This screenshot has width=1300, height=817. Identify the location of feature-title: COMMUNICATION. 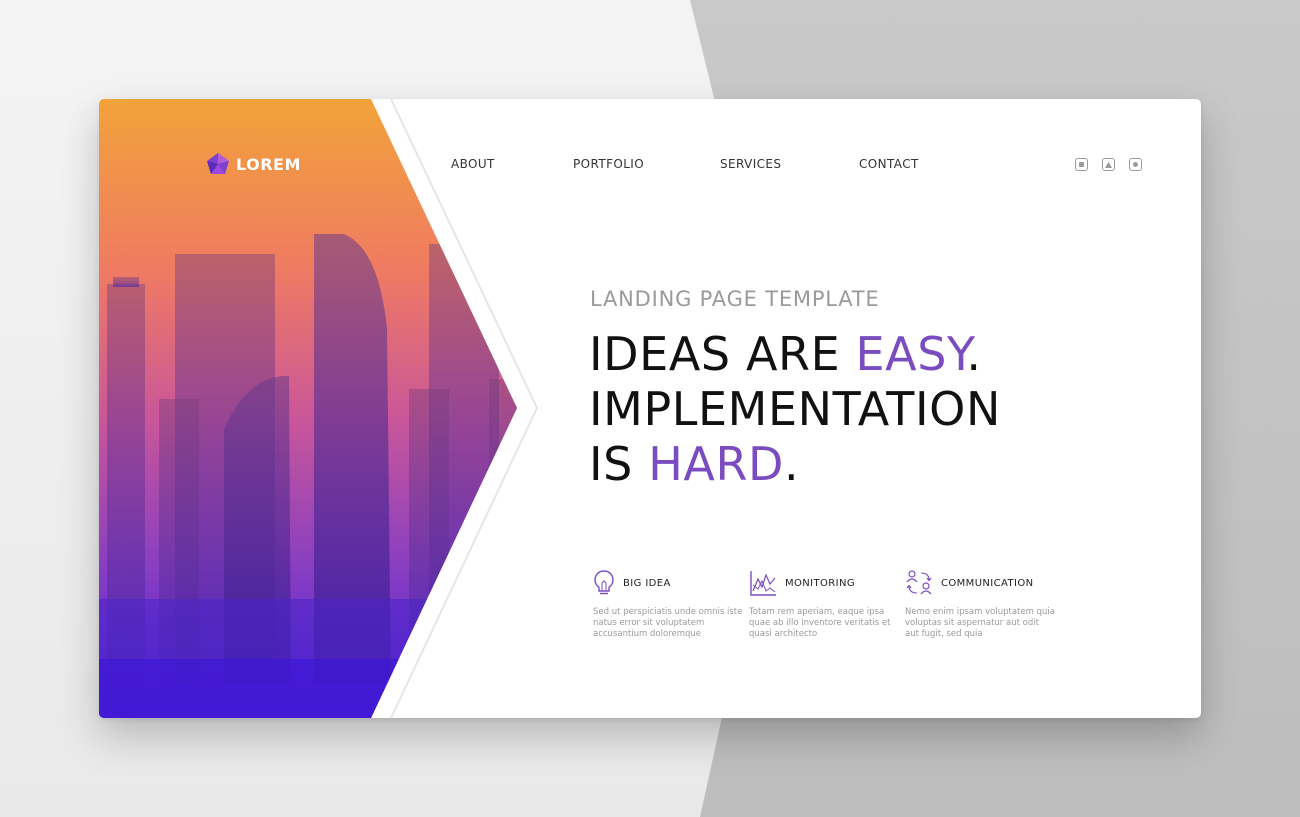
(987, 583).